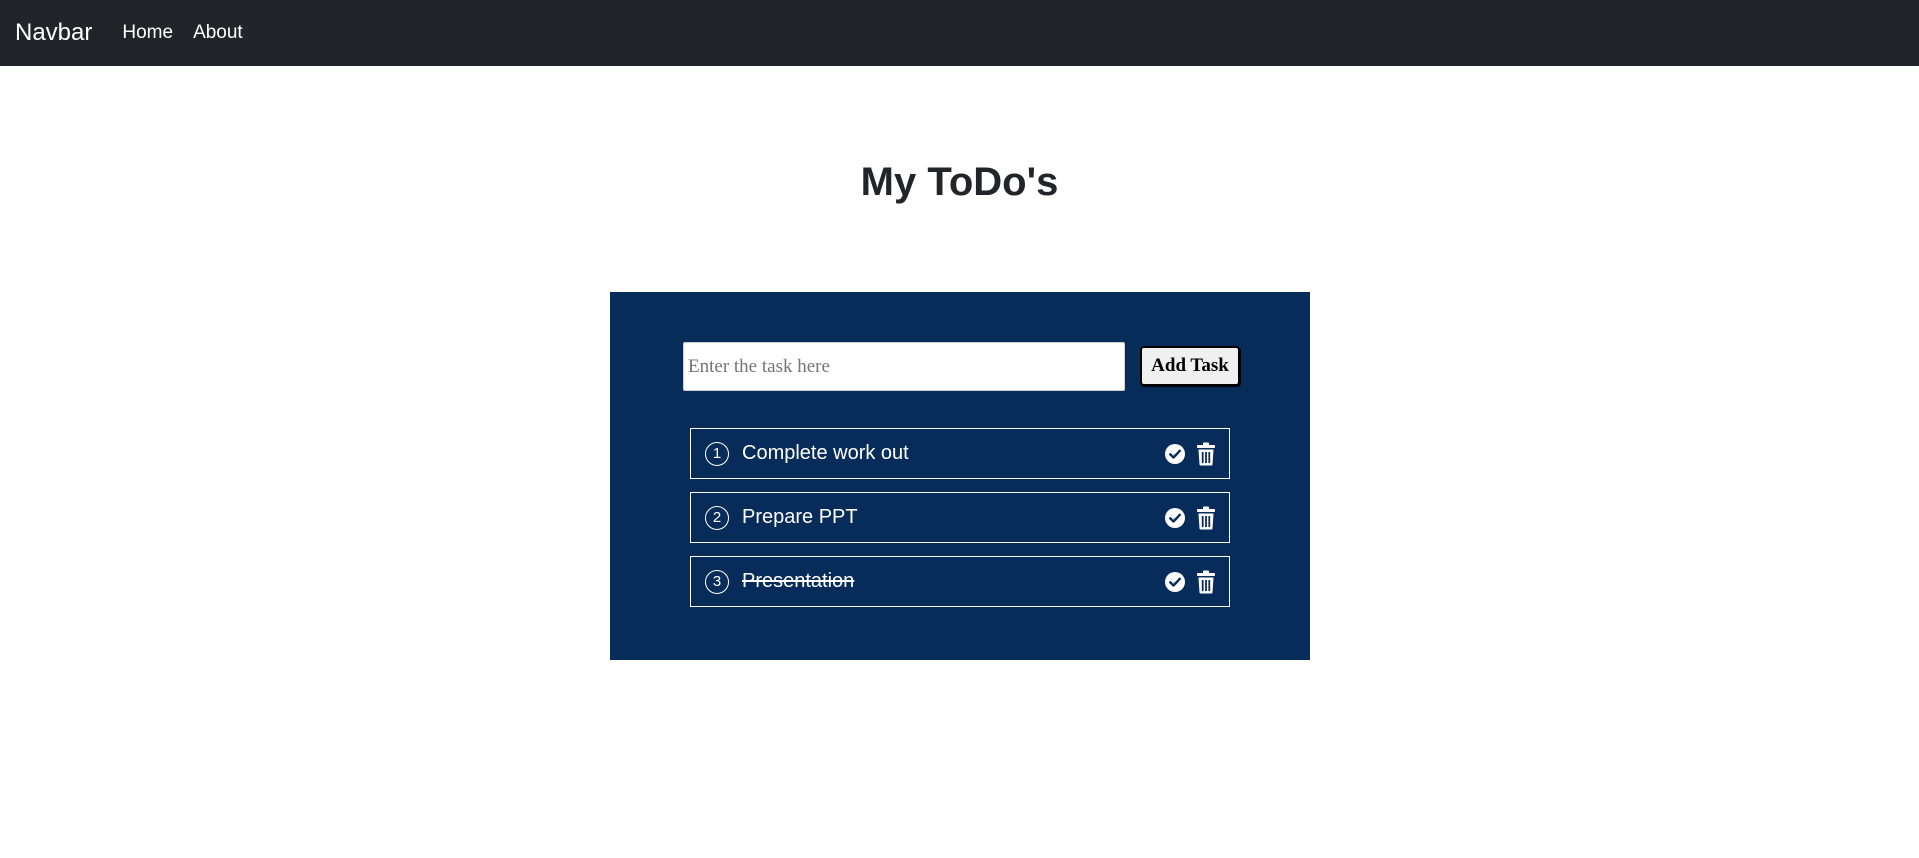 This screenshot has height=858, width=1919. What do you see at coordinates (53, 33) in the screenshot?
I see `navbar-brand: Navbar` at bounding box center [53, 33].